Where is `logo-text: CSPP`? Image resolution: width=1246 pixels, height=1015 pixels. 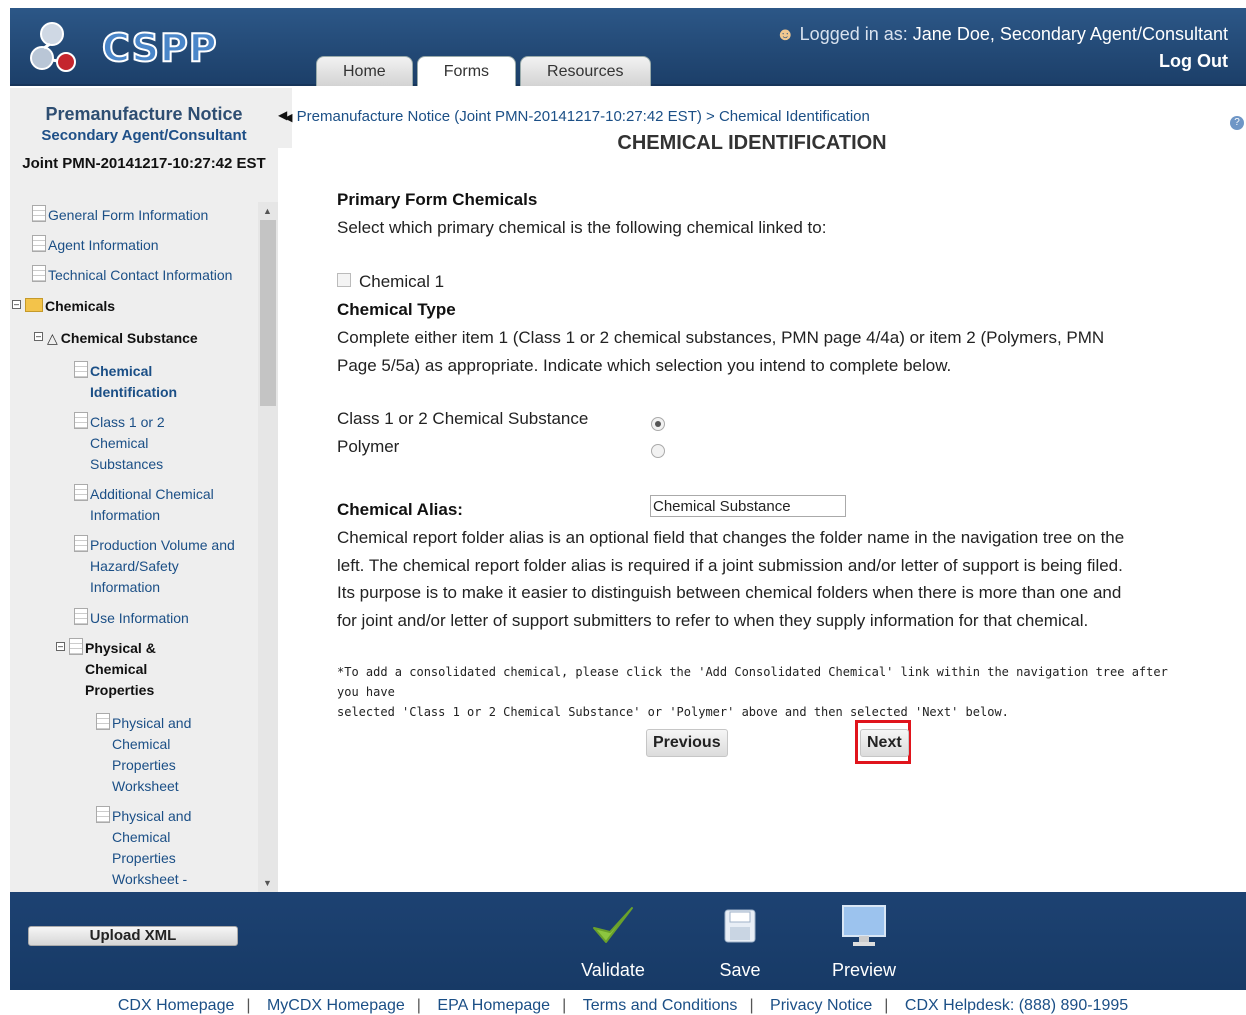 logo-text: CSPP is located at coordinates (159, 48).